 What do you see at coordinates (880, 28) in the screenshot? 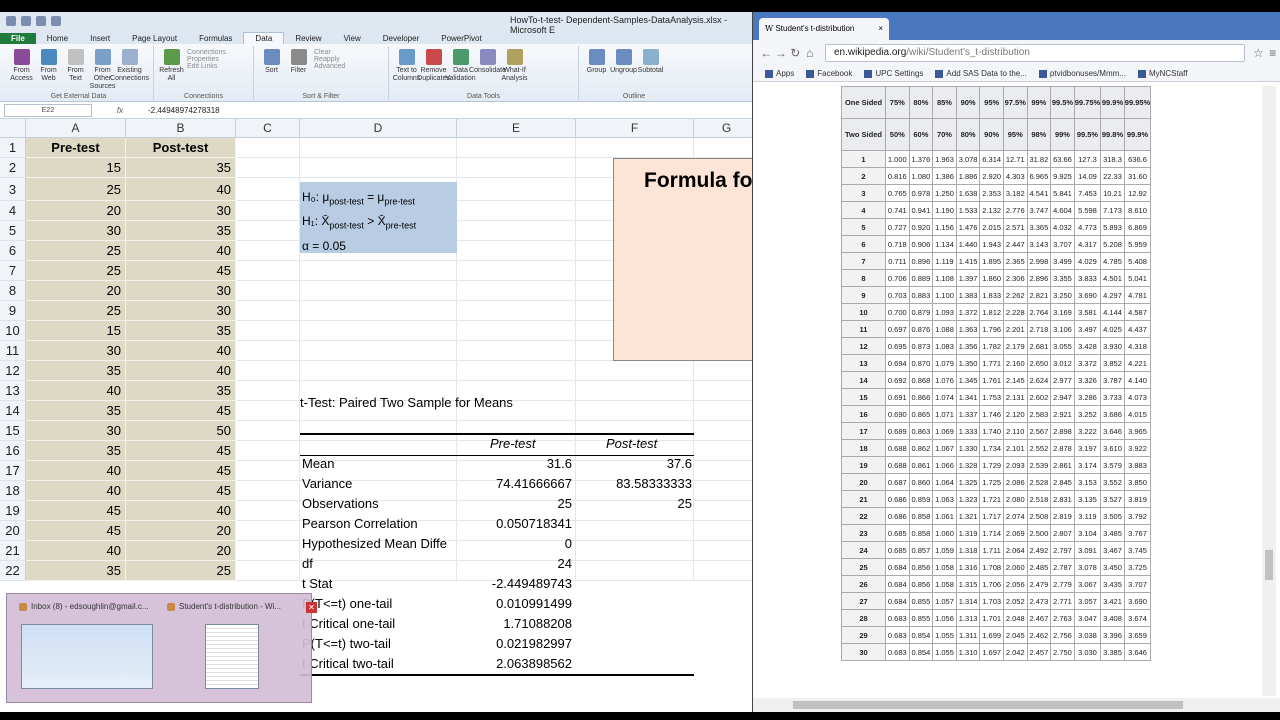
I see `close-tab-icon: ×` at bounding box center [880, 28].